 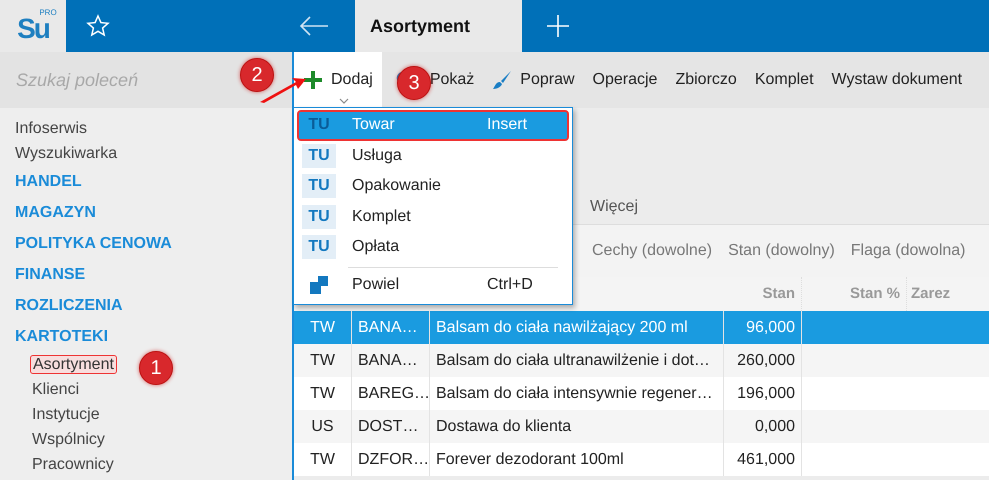 I want to click on toolbar-button: Popraw, so click(x=533, y=80).